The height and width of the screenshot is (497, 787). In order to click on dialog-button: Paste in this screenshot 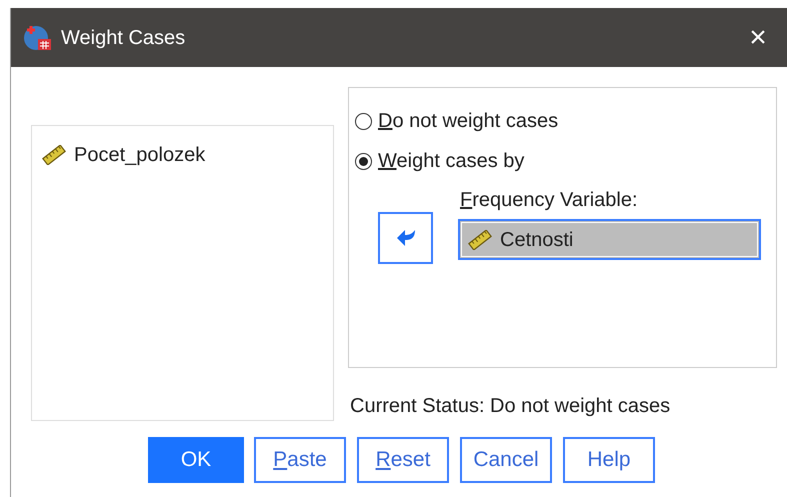, I will do `click(300, 460)`.